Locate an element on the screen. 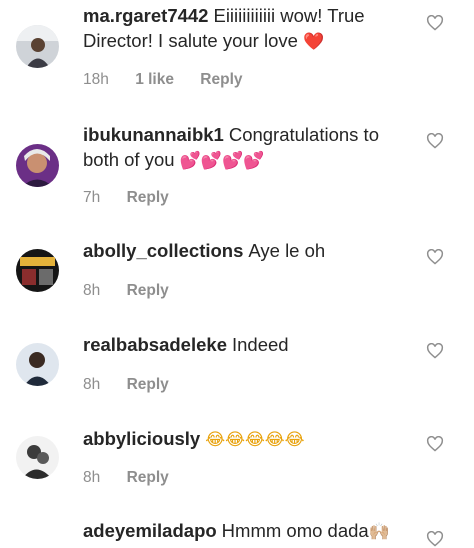 The image size is (474, 548). comment-body: Aye le oh is located at coordinates (287, 250).